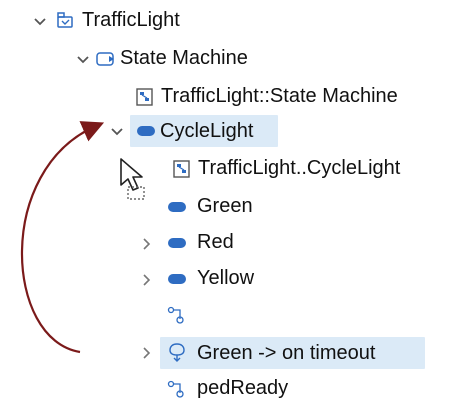  I want to click on tree-item-state-machine: State Machine, so click(184, 58).